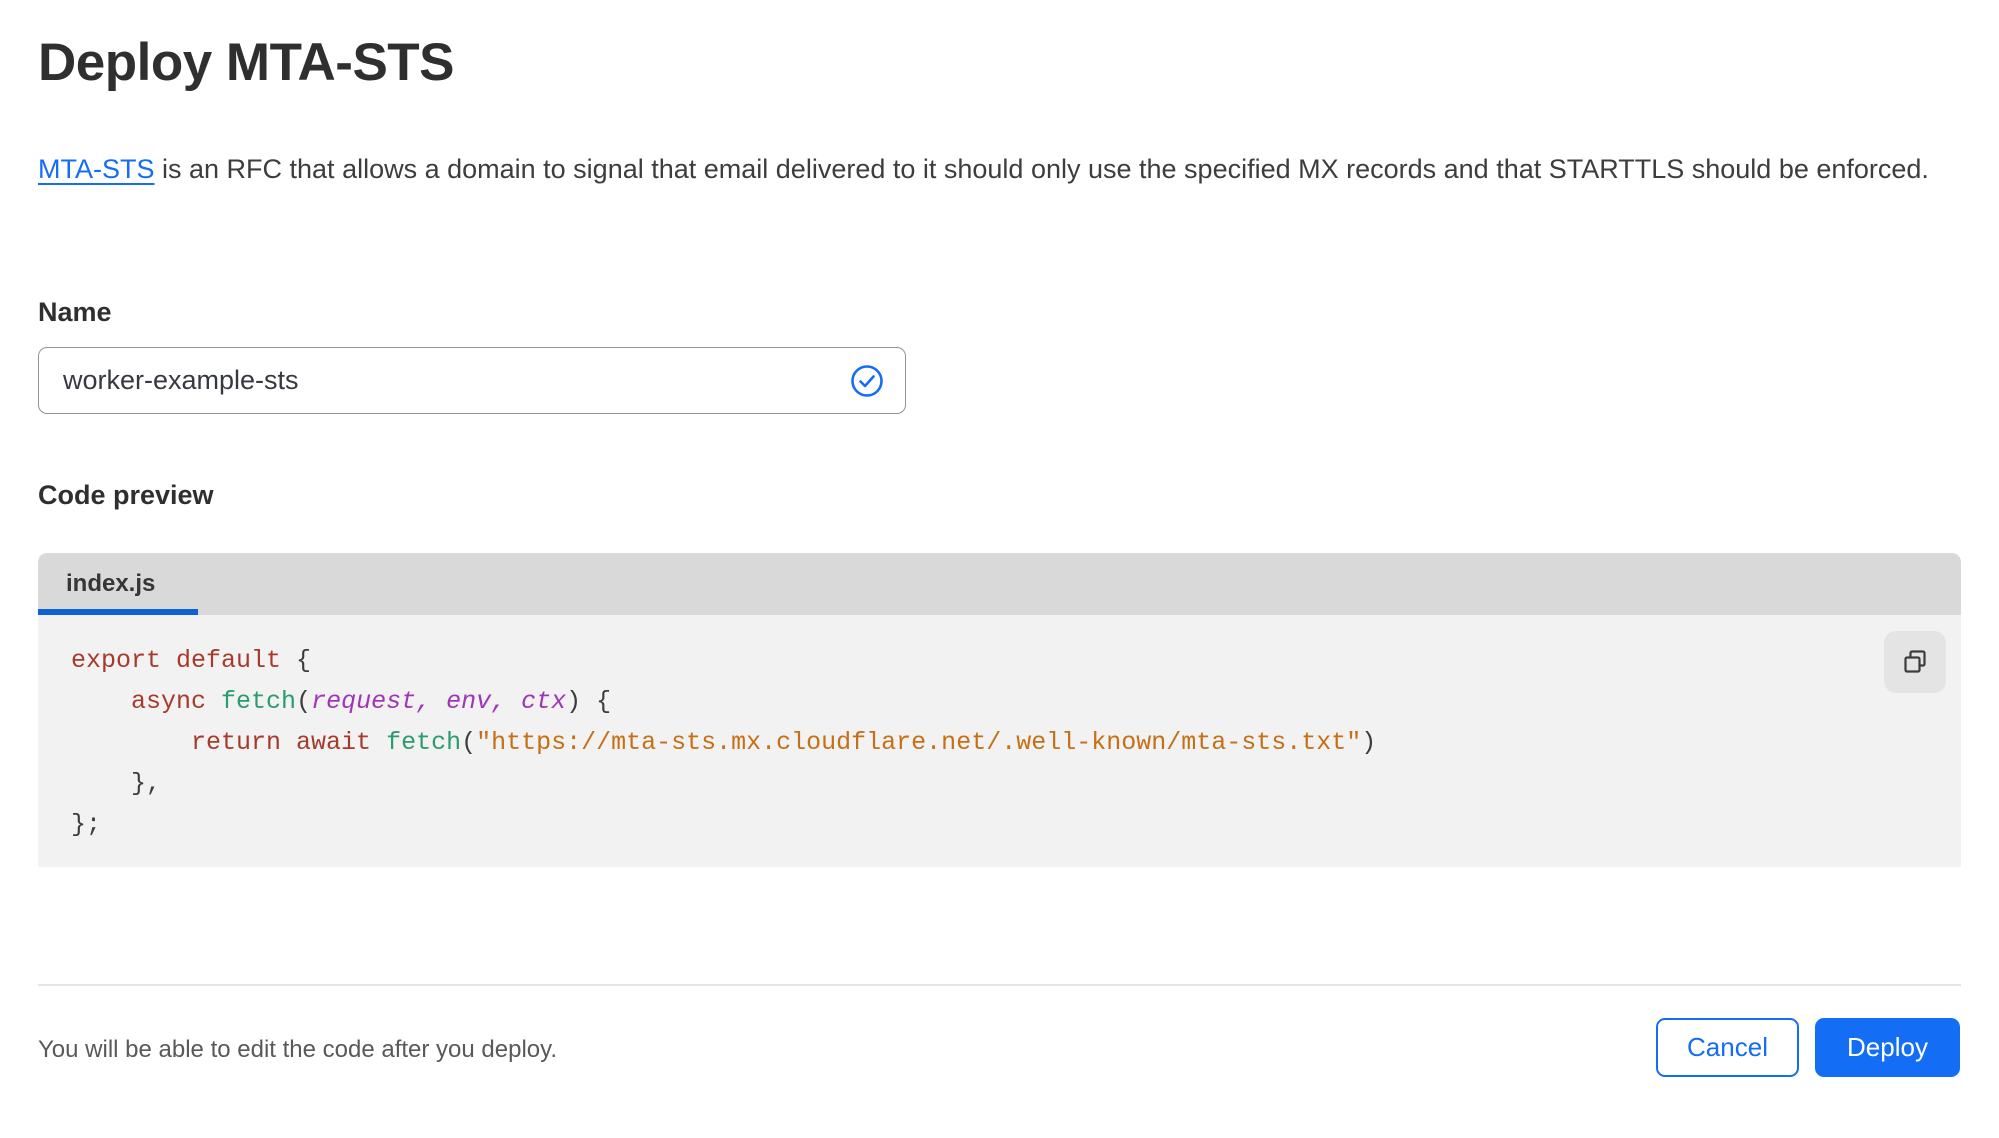 The height and width of the screenshot is (1138, 1999). What do you see at coordinates (999, 985) in the screenshot?
I see `footer-divider` at bounding box center [999, 985].